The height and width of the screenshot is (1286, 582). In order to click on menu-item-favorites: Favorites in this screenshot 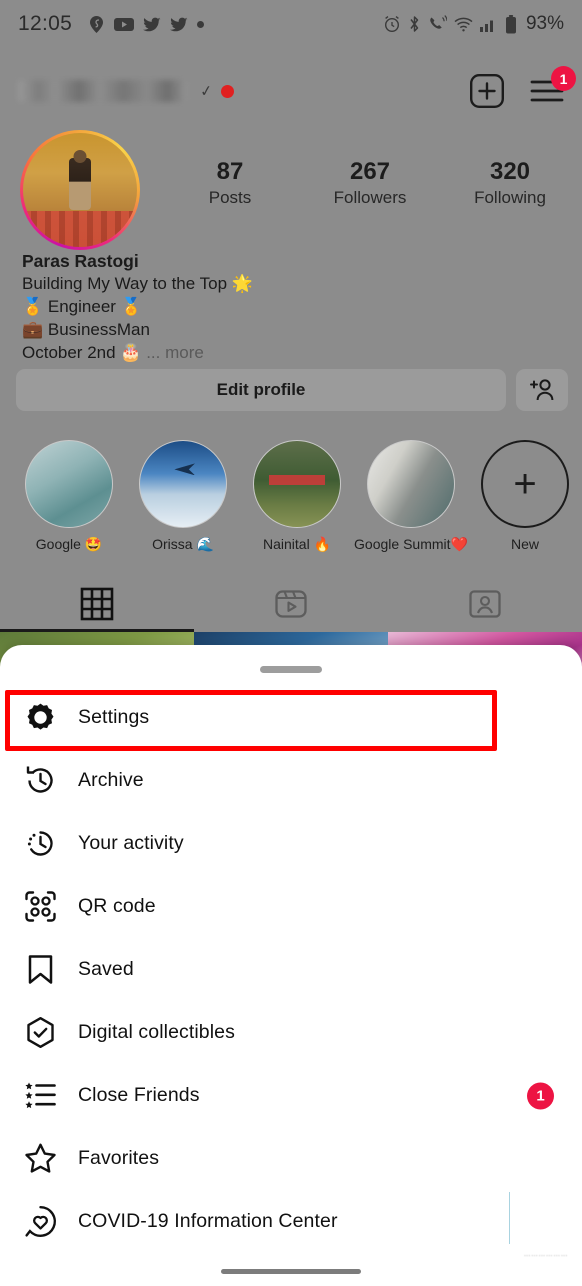, I will do `click(291, 1158)`.